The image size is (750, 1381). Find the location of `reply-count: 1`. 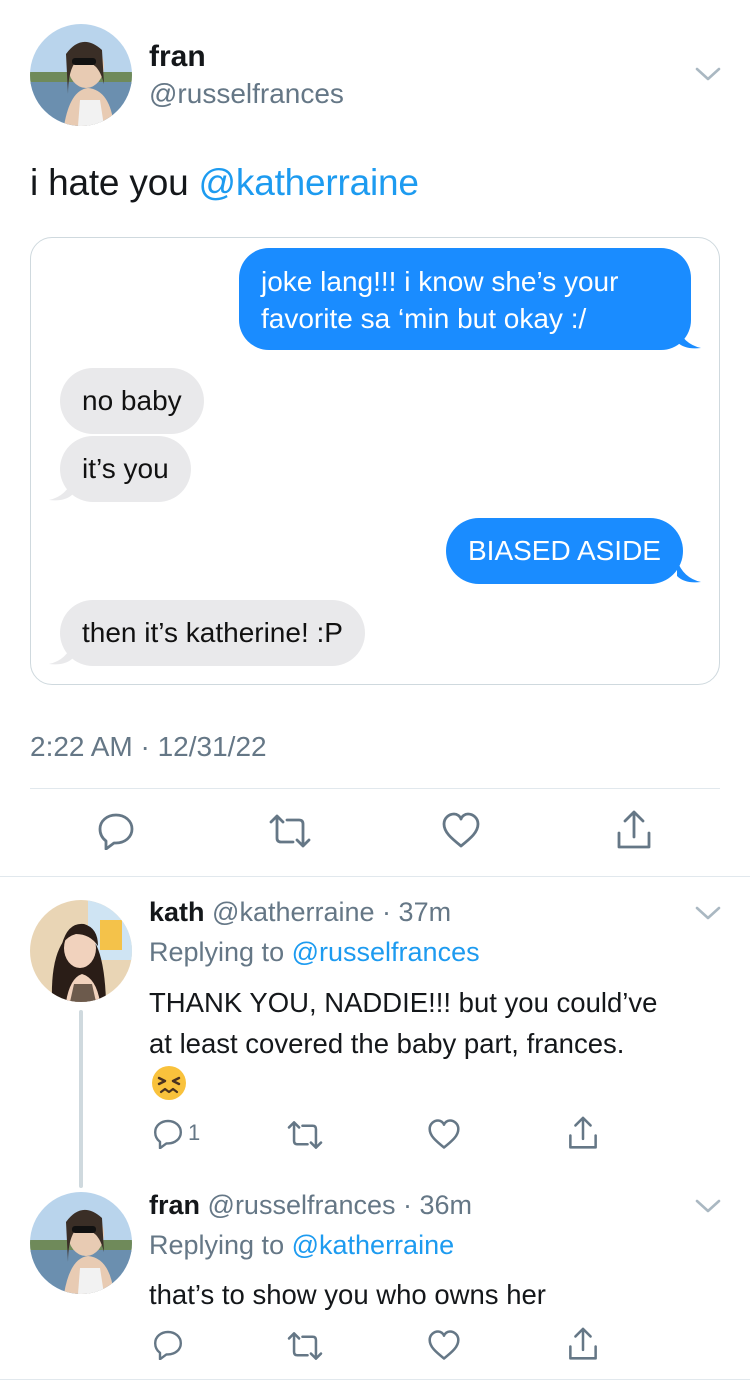

reply-count: 1 is located at coordinates (194, 1132).